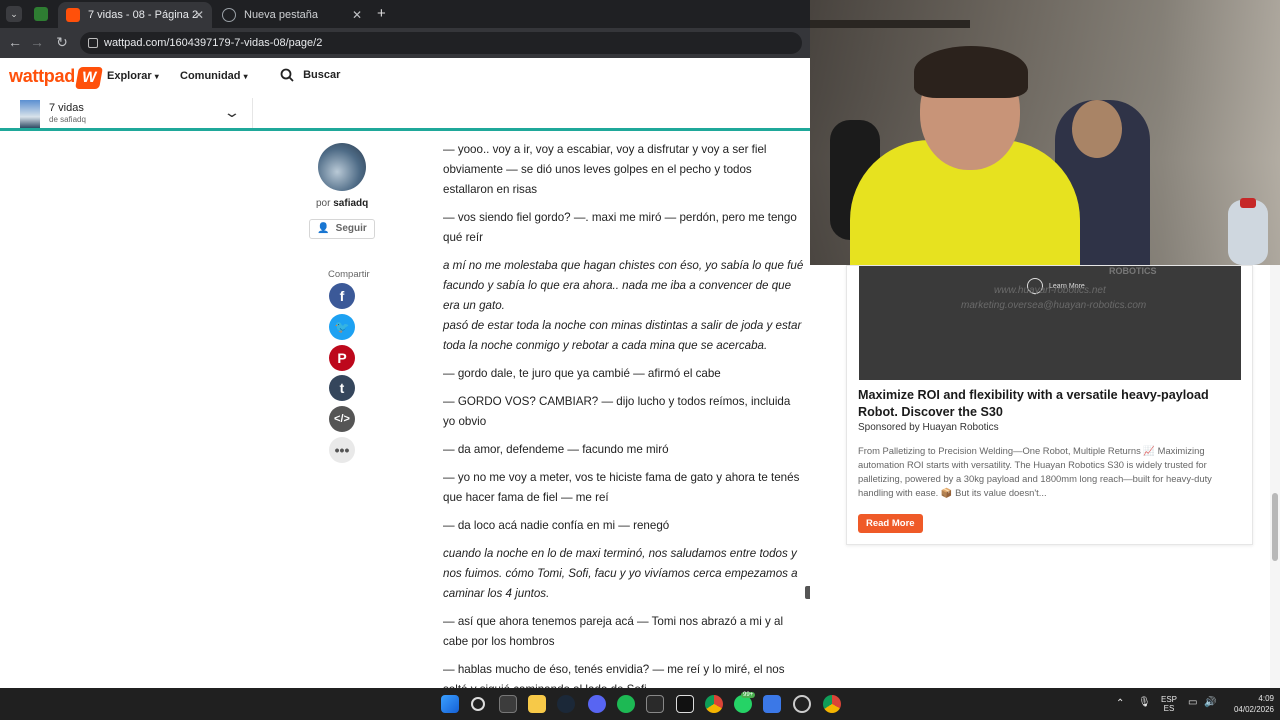 Image resolution: width=1280 pixels, height=720 pixels. I want to click on language-indicator: ESP ES, so click(1169, 704).